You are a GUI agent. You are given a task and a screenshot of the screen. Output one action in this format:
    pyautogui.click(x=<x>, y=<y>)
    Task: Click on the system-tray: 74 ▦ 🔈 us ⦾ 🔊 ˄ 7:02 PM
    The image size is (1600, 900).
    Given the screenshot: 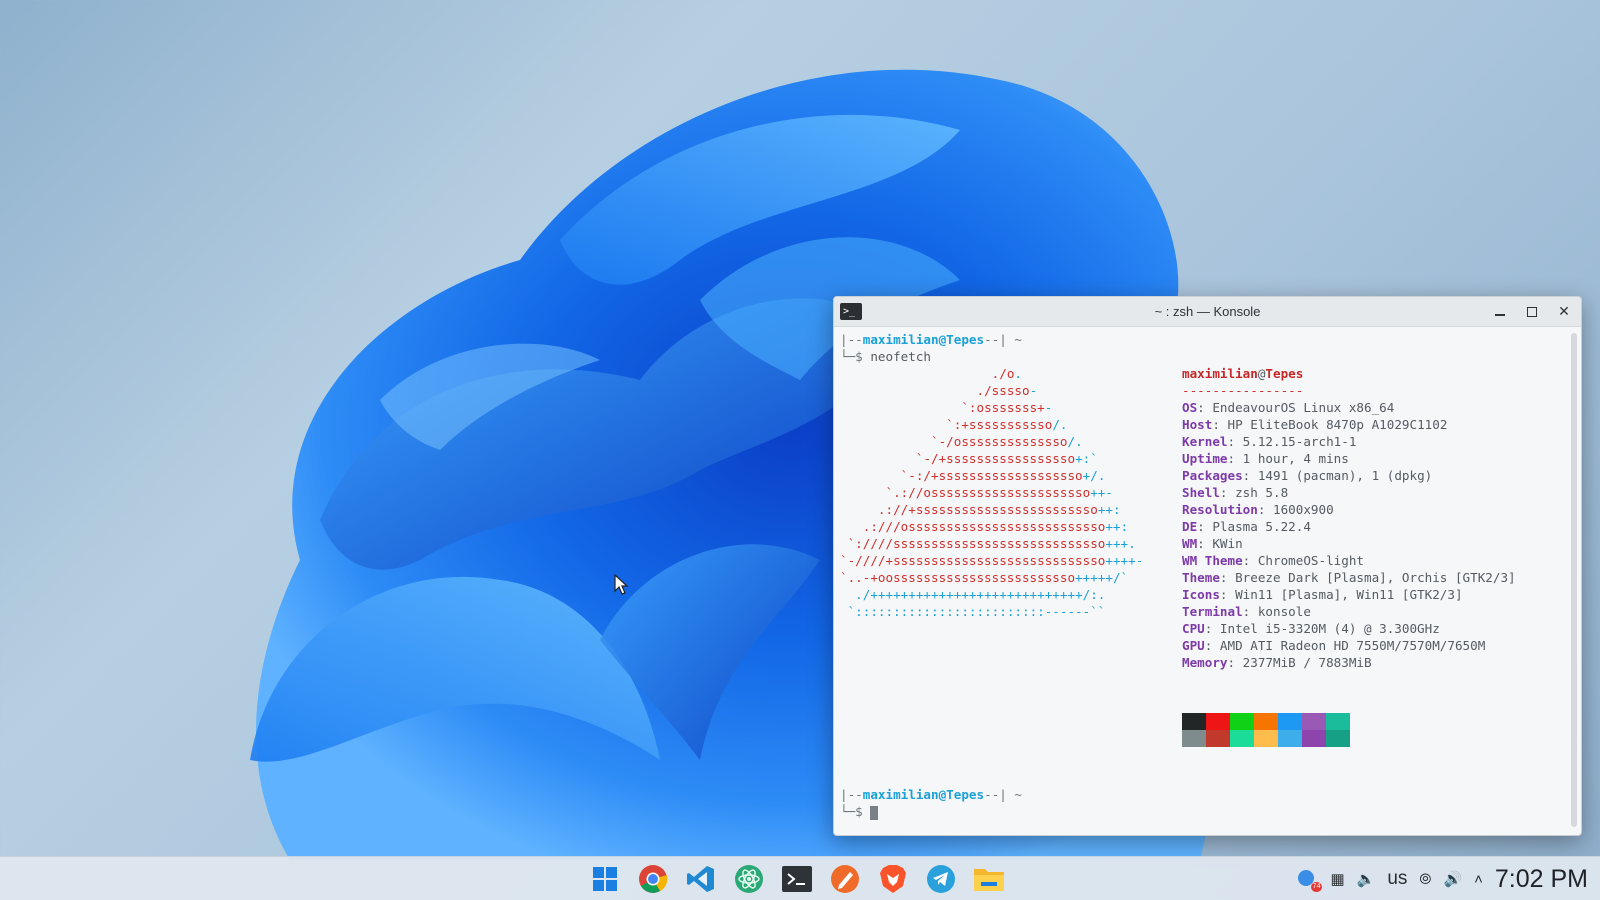 What is the action you would take?
    pyautogui.click(x=1442, y=878)
    